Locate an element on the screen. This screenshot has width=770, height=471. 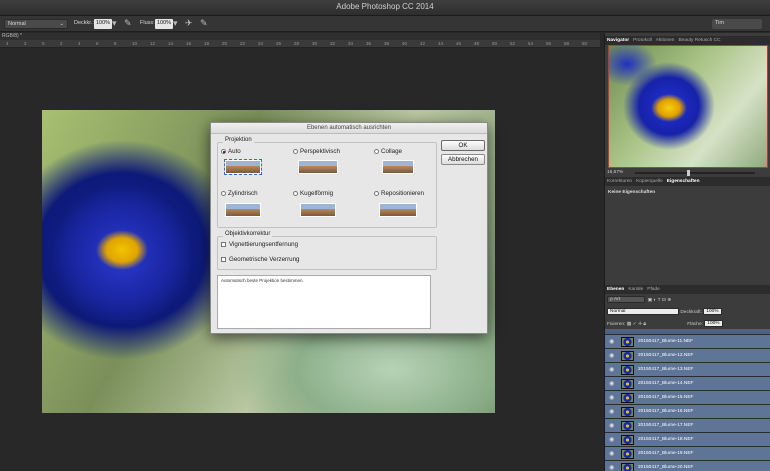
reposition-preview-thumb is located at coordinates (398, 210).